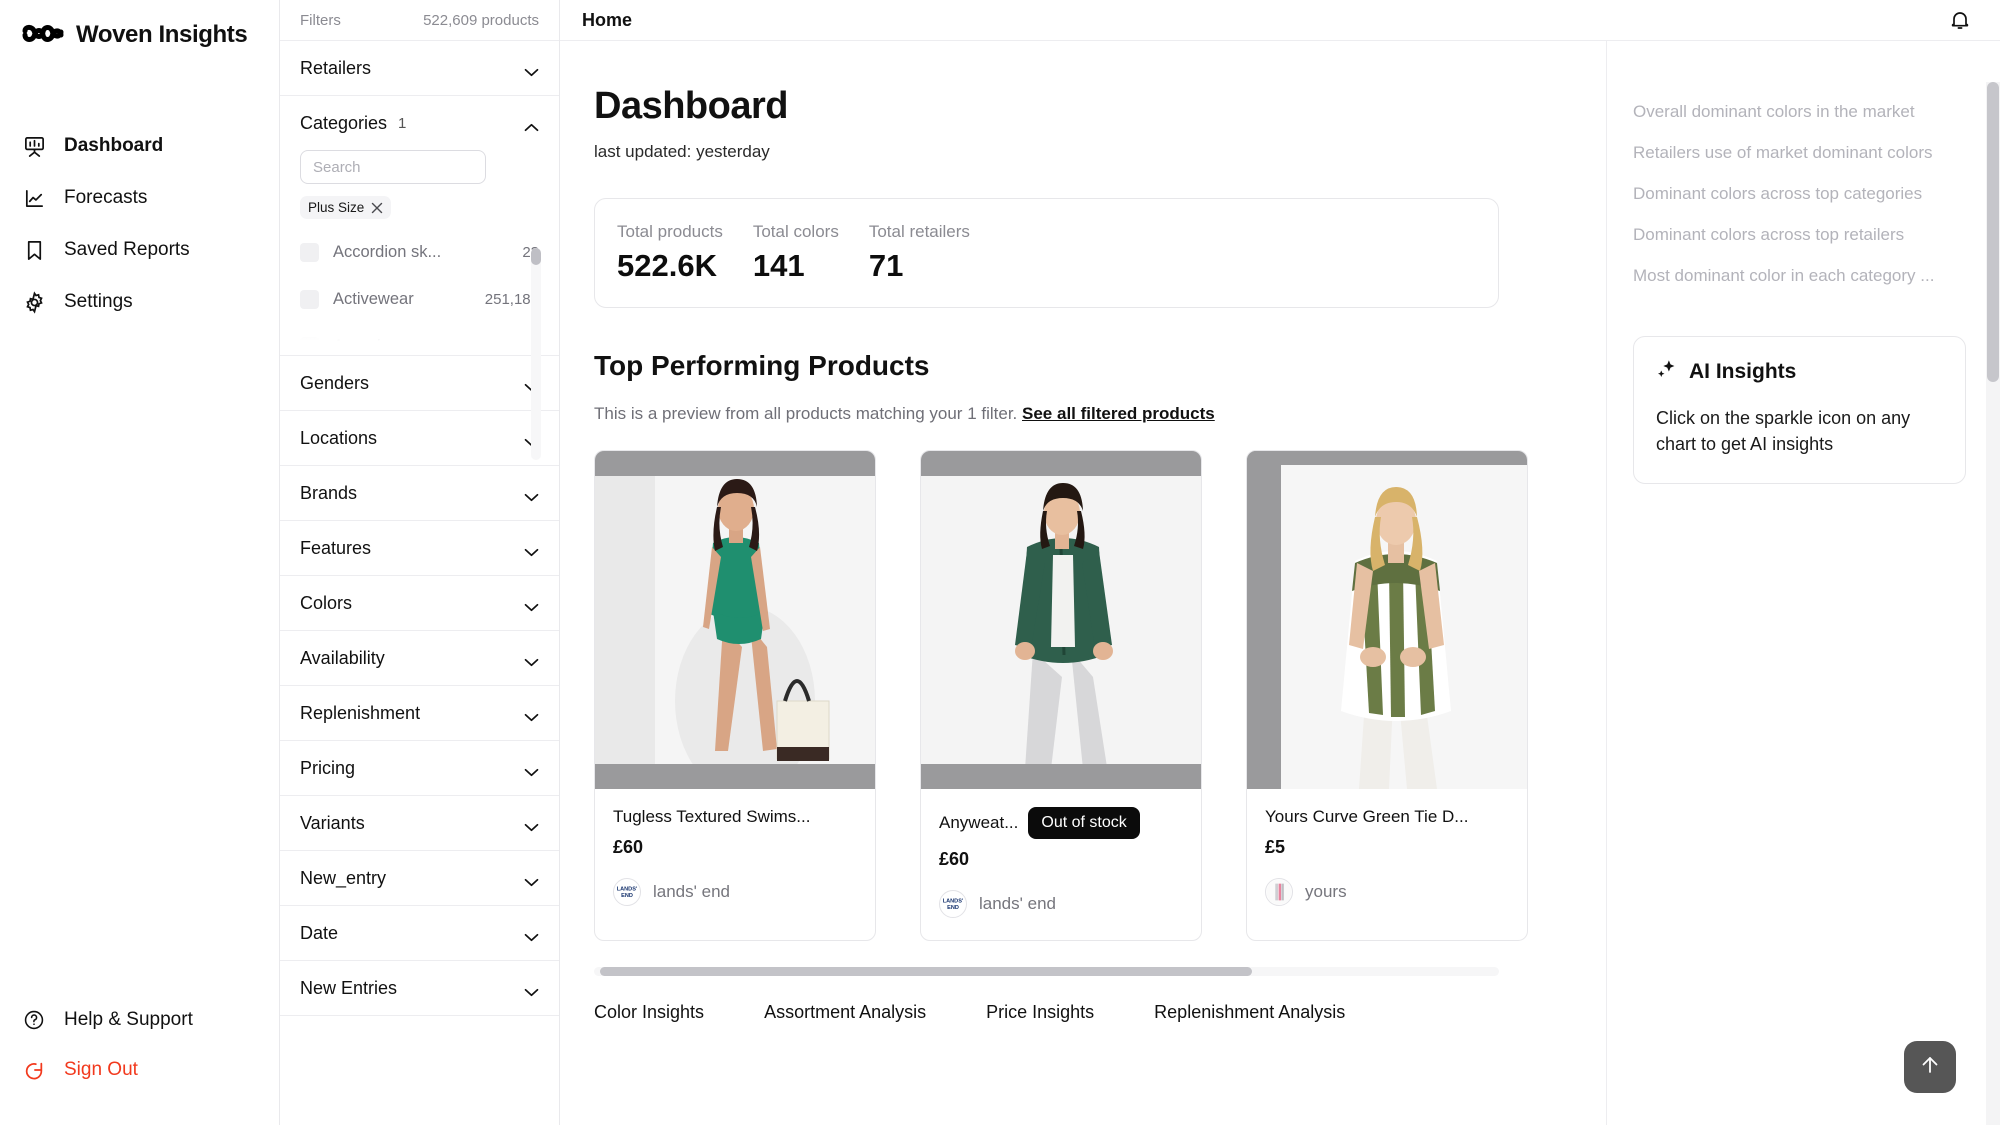  Describe the element at coordinates (343, 877) in the screenshot. I see `filter-group-label: New_entry` at that location.